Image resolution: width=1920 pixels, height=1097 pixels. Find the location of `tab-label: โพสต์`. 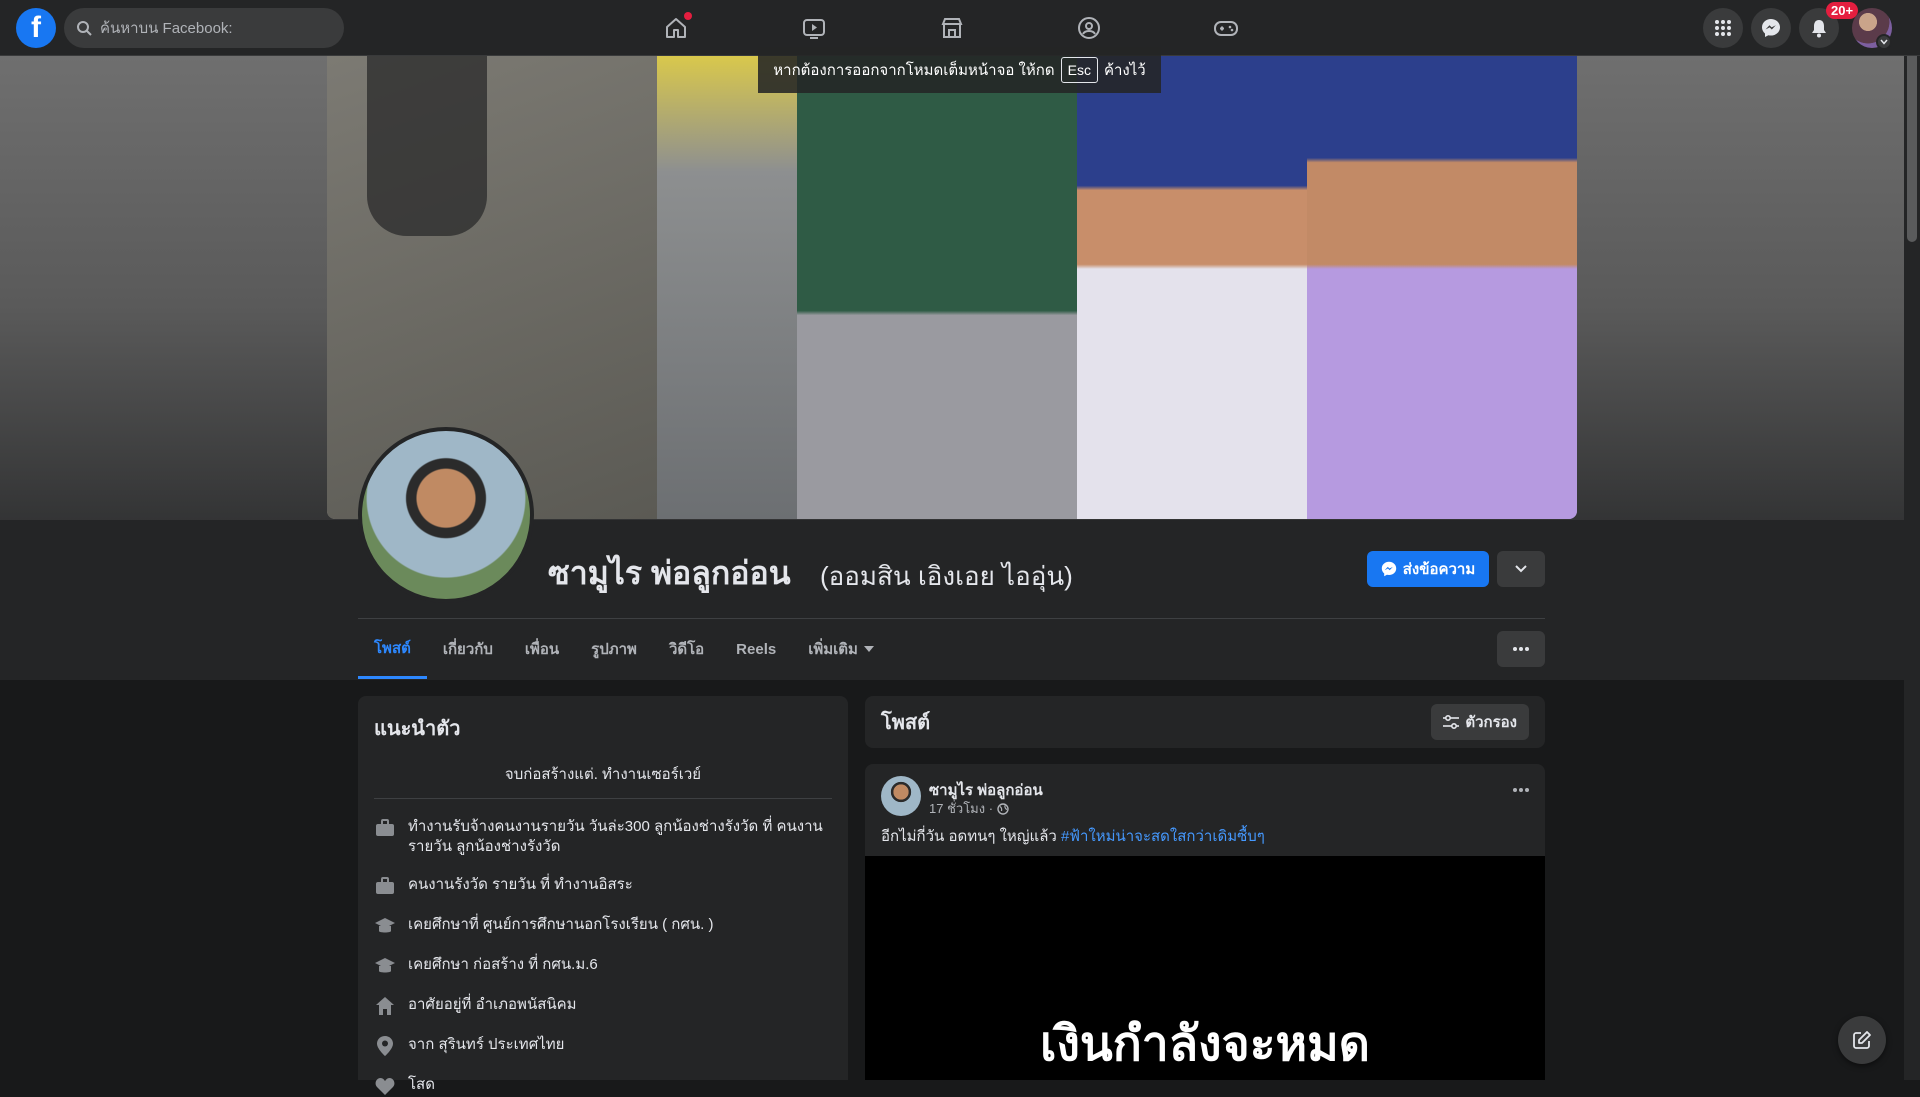

tab-label: โพสต์ is located at coordinates (392, 648).